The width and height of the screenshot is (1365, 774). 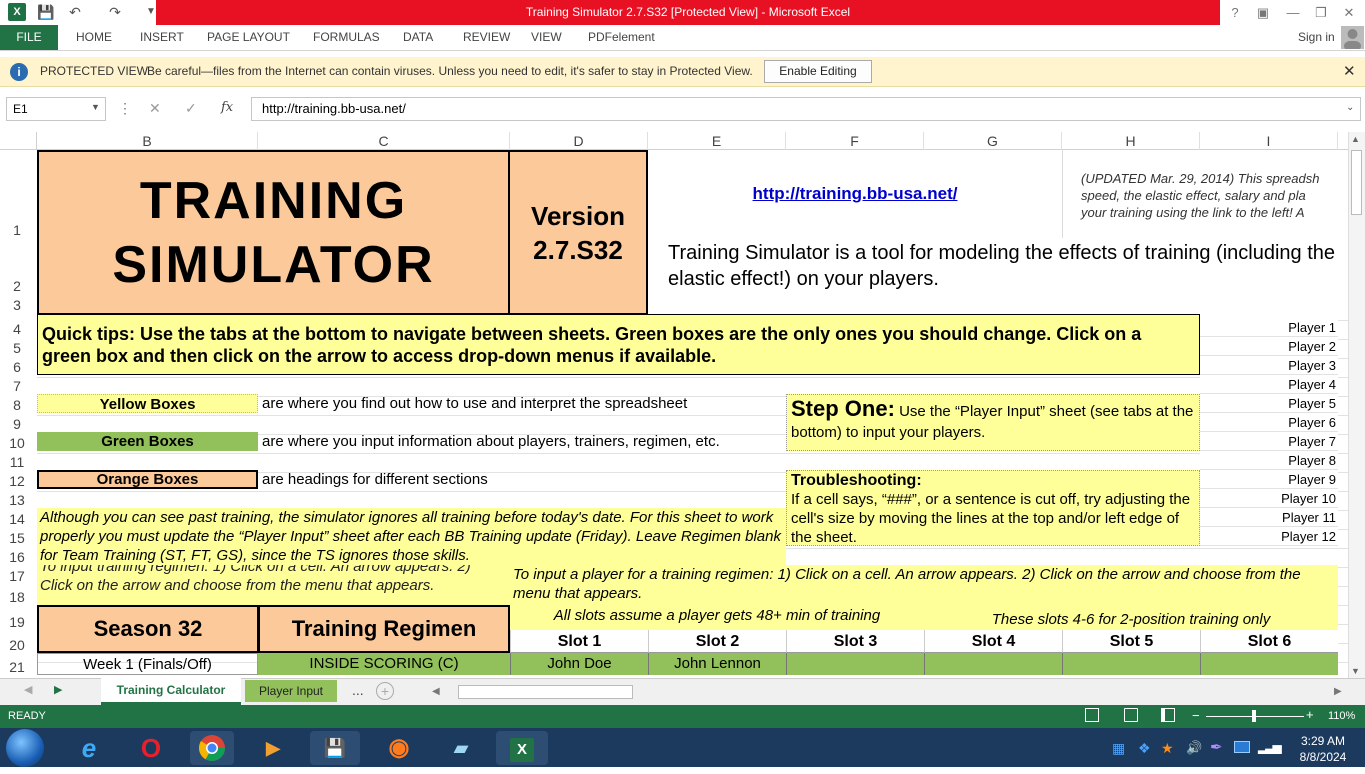 What do you see at coordinates (18, 141) in the screenshot?
I see `select-all-corner` at bounding box center [18, 141].